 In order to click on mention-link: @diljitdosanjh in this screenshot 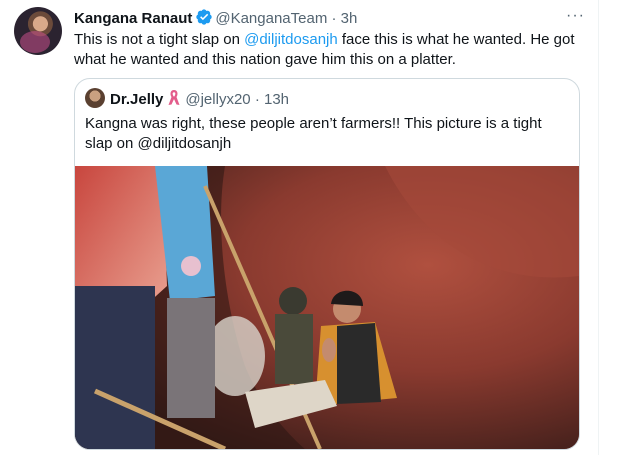, I will do `click(291, 39)`.